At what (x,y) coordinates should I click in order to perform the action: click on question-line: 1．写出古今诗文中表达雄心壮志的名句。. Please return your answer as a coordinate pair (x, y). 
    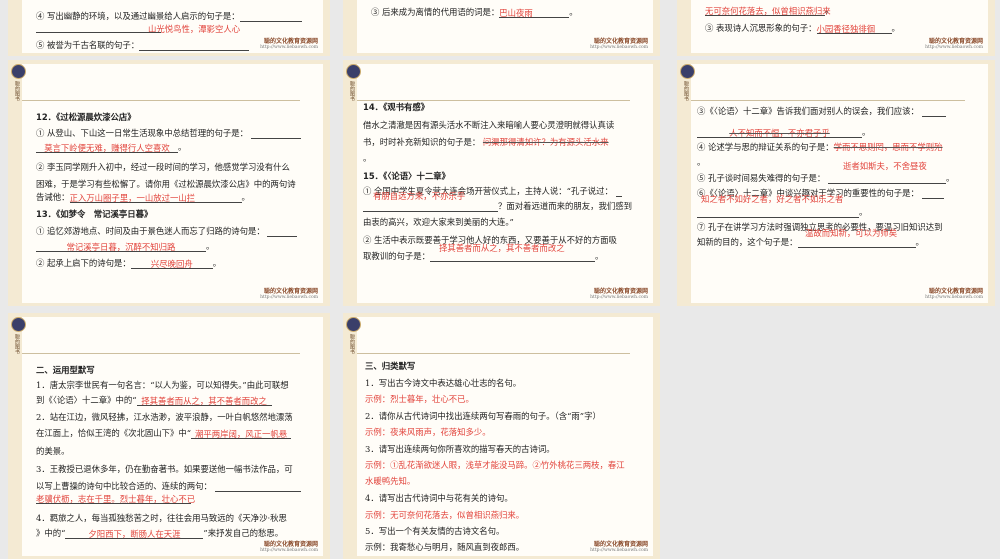
    Looking at the image, I should click on (443, 383).